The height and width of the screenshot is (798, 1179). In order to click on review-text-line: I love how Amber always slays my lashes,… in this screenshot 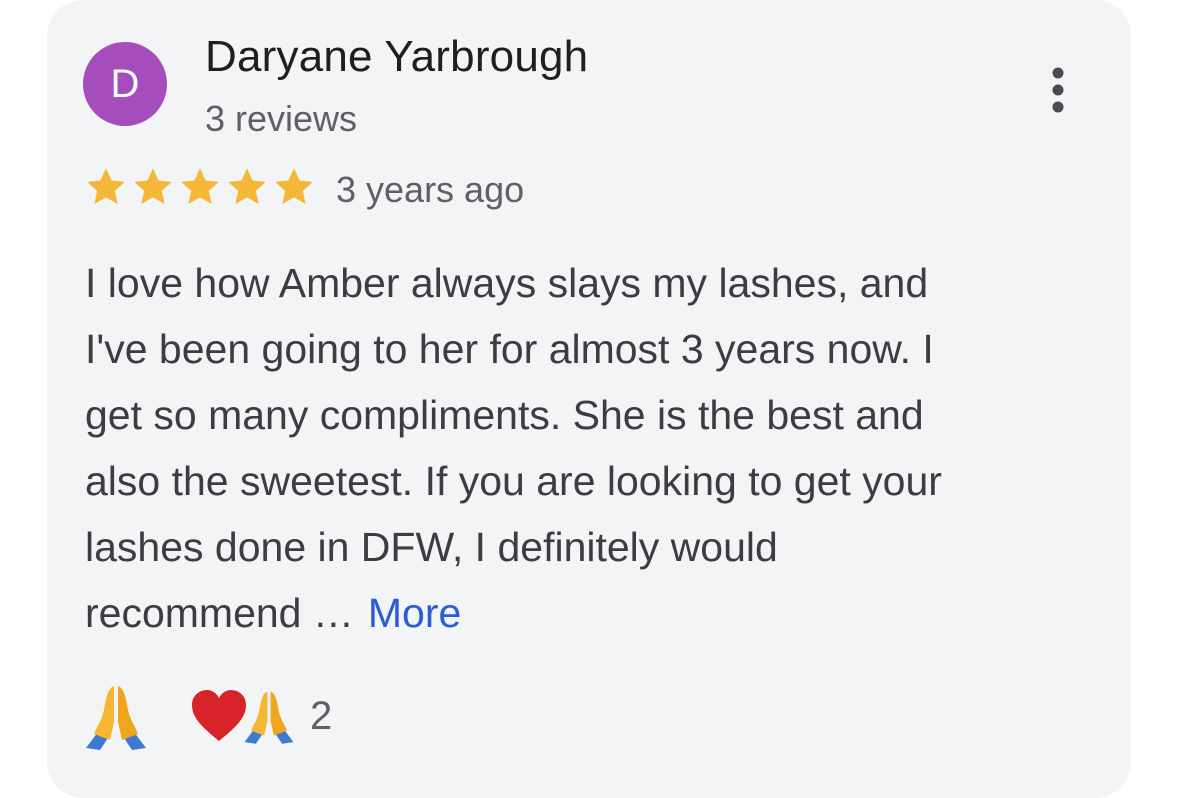, I will do `click(507, 283)`.